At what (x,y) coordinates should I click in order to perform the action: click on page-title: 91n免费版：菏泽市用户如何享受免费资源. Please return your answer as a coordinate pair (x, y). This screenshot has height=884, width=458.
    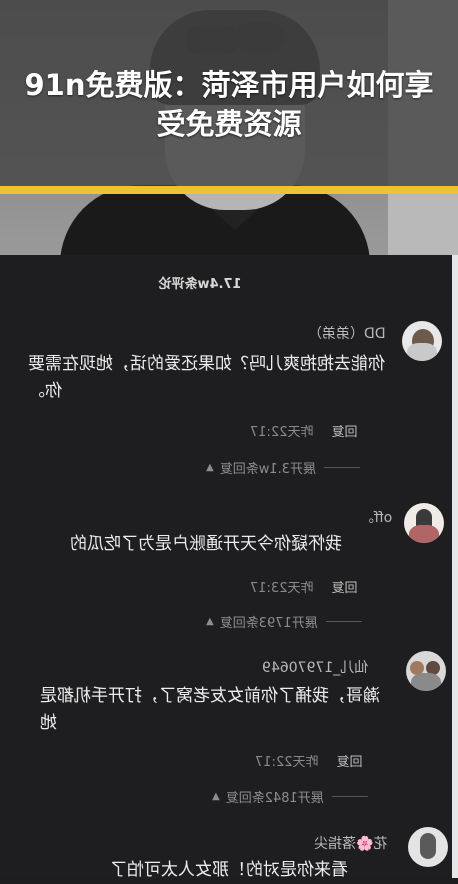
    Looking at the image, I should click on (229, 104).